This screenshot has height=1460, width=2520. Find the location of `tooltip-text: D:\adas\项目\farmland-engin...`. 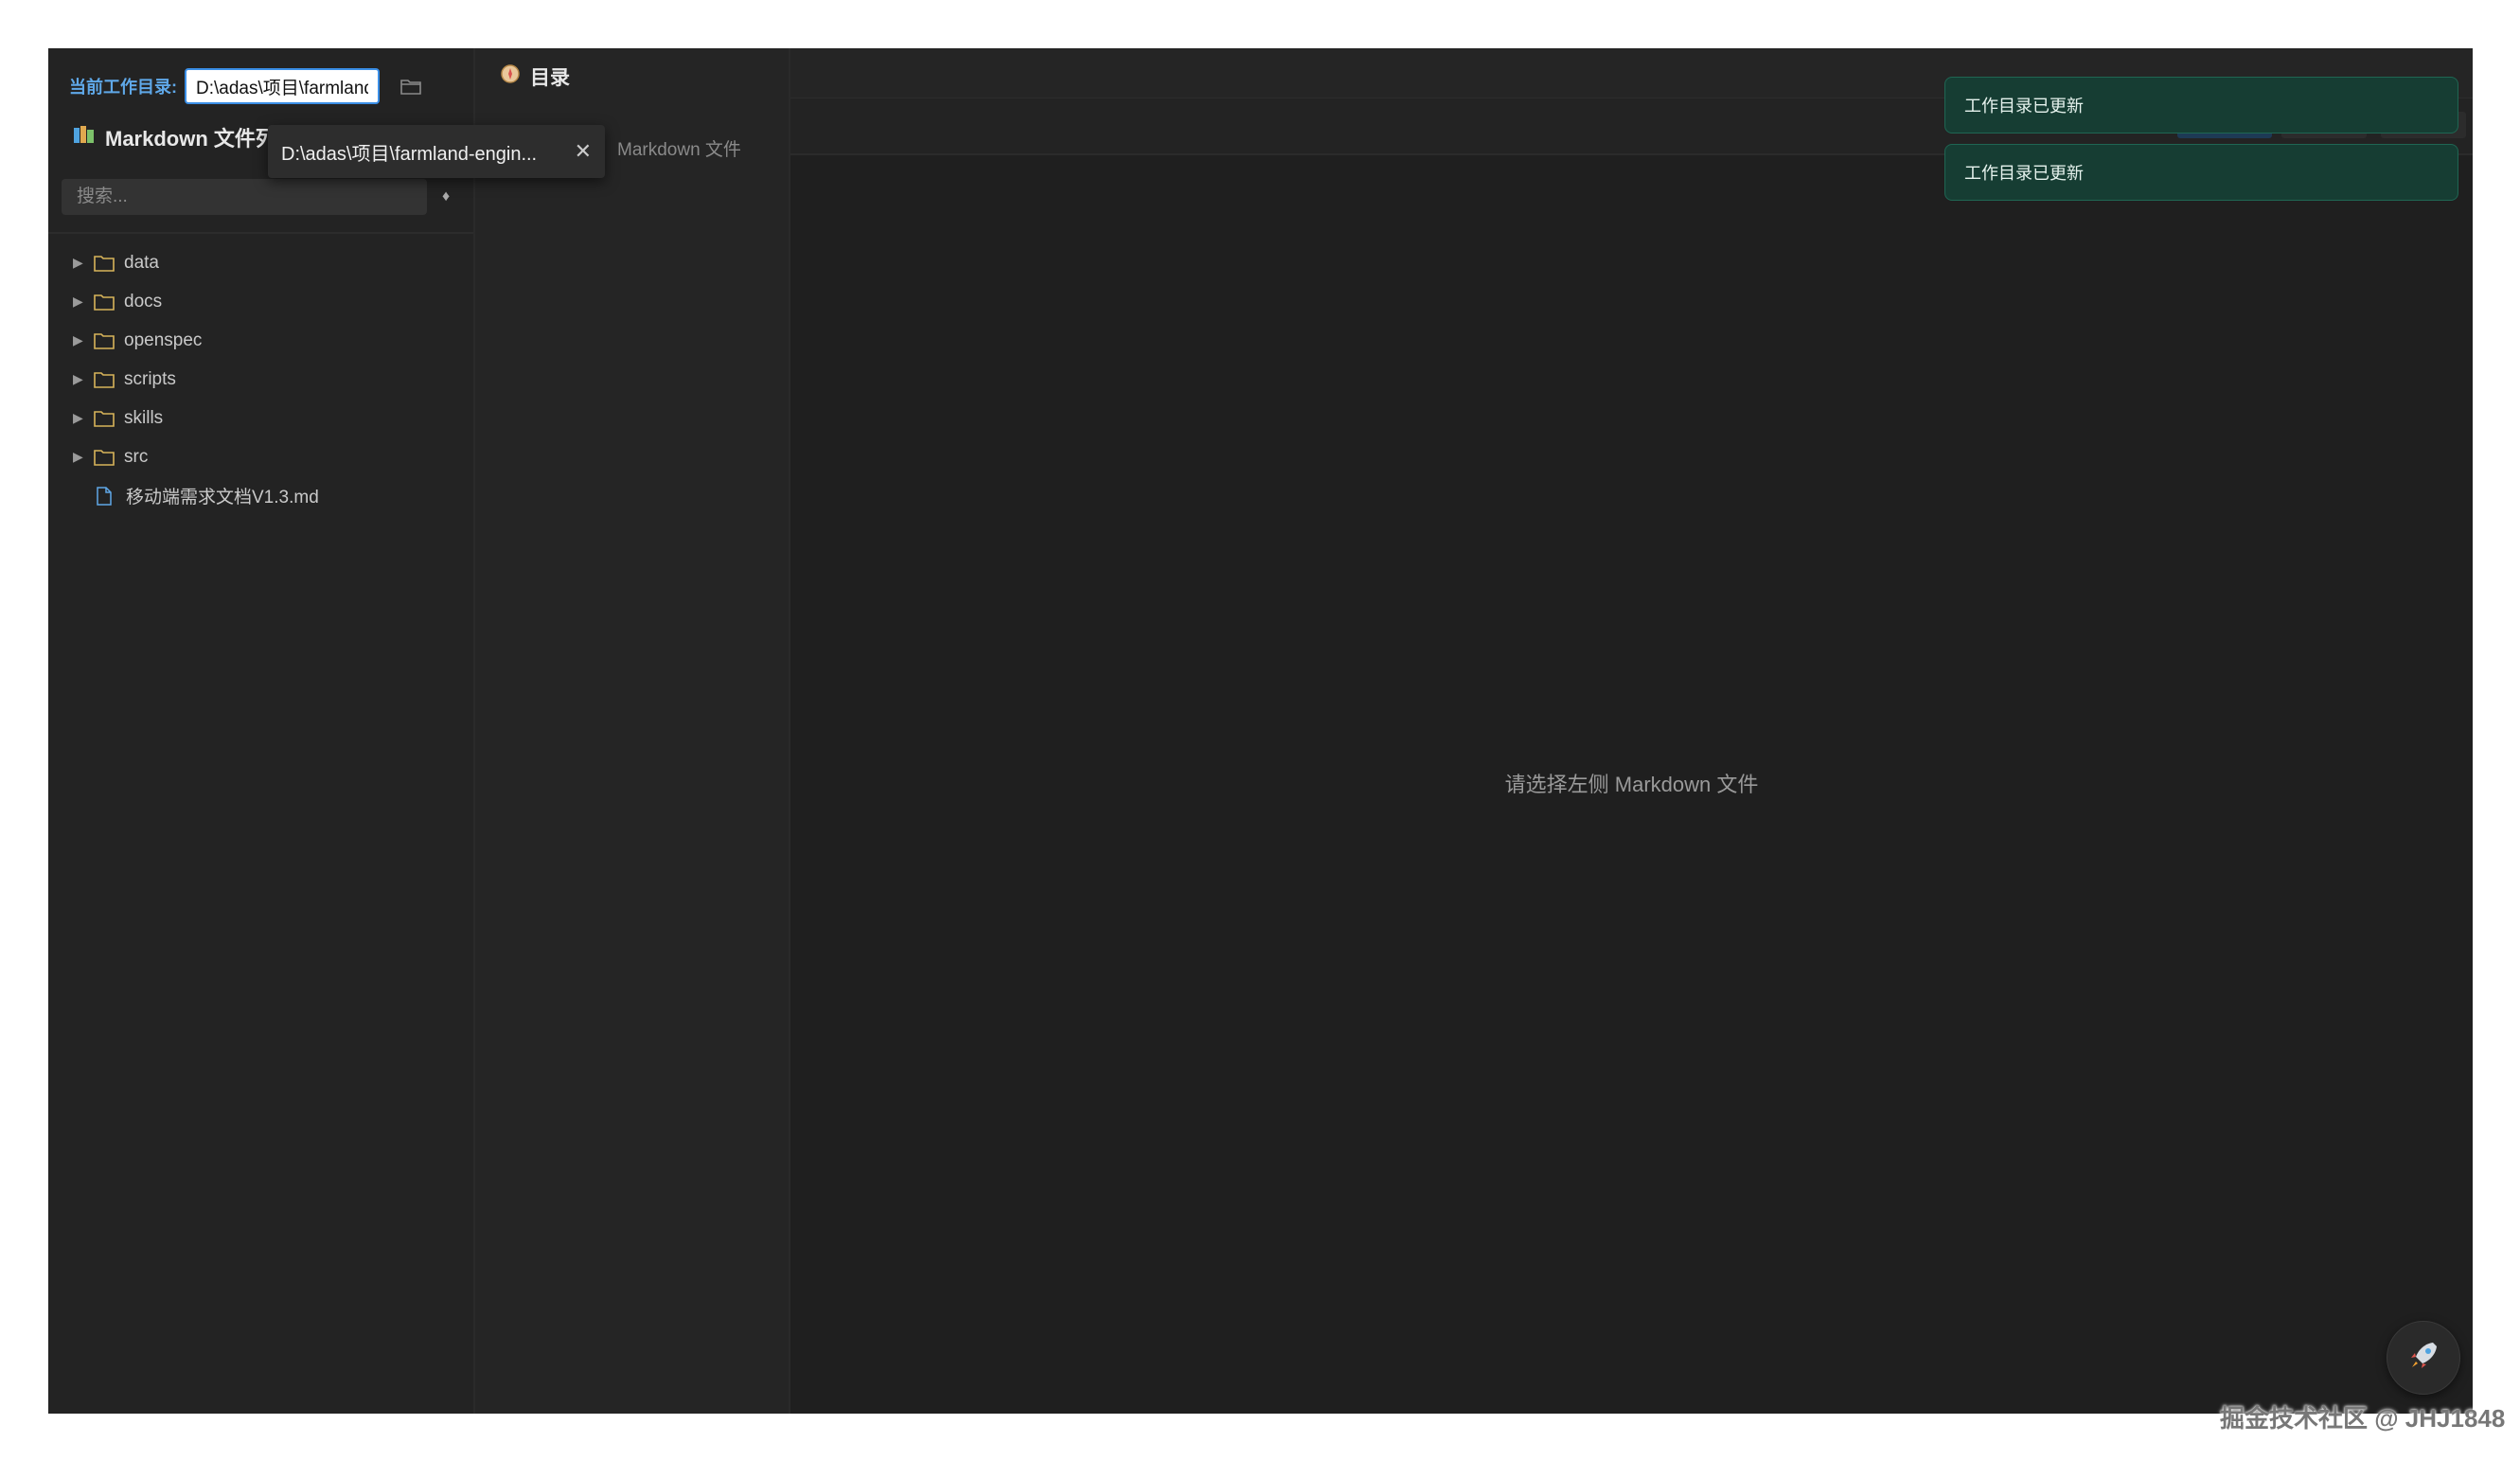

tooltip-text: D:\adas\项目\farmland-engin... is located at coordinates (409, 154).